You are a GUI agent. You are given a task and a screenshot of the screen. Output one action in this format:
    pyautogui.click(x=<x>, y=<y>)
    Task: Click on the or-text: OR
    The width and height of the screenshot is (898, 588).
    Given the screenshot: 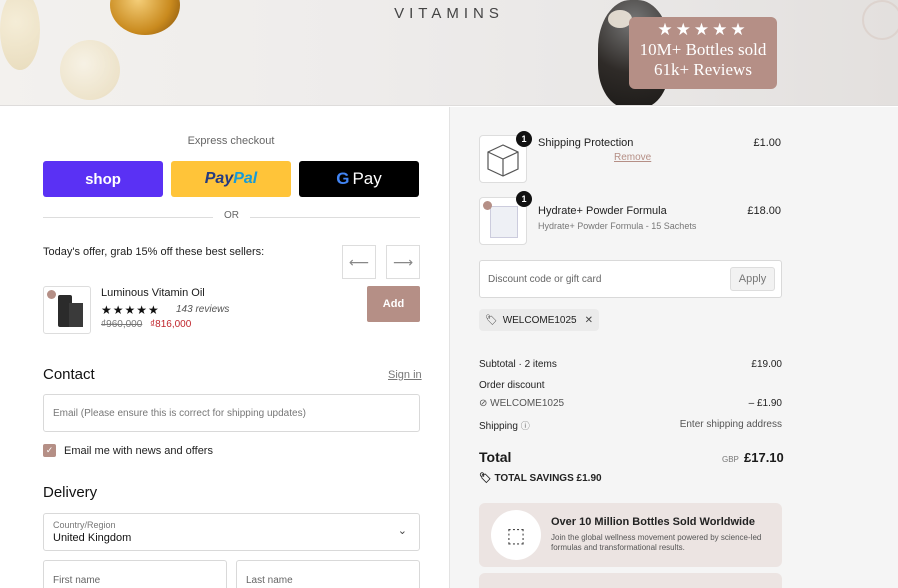 What is the action you would take?
    pyautogui.click(x=231, y=215)
    